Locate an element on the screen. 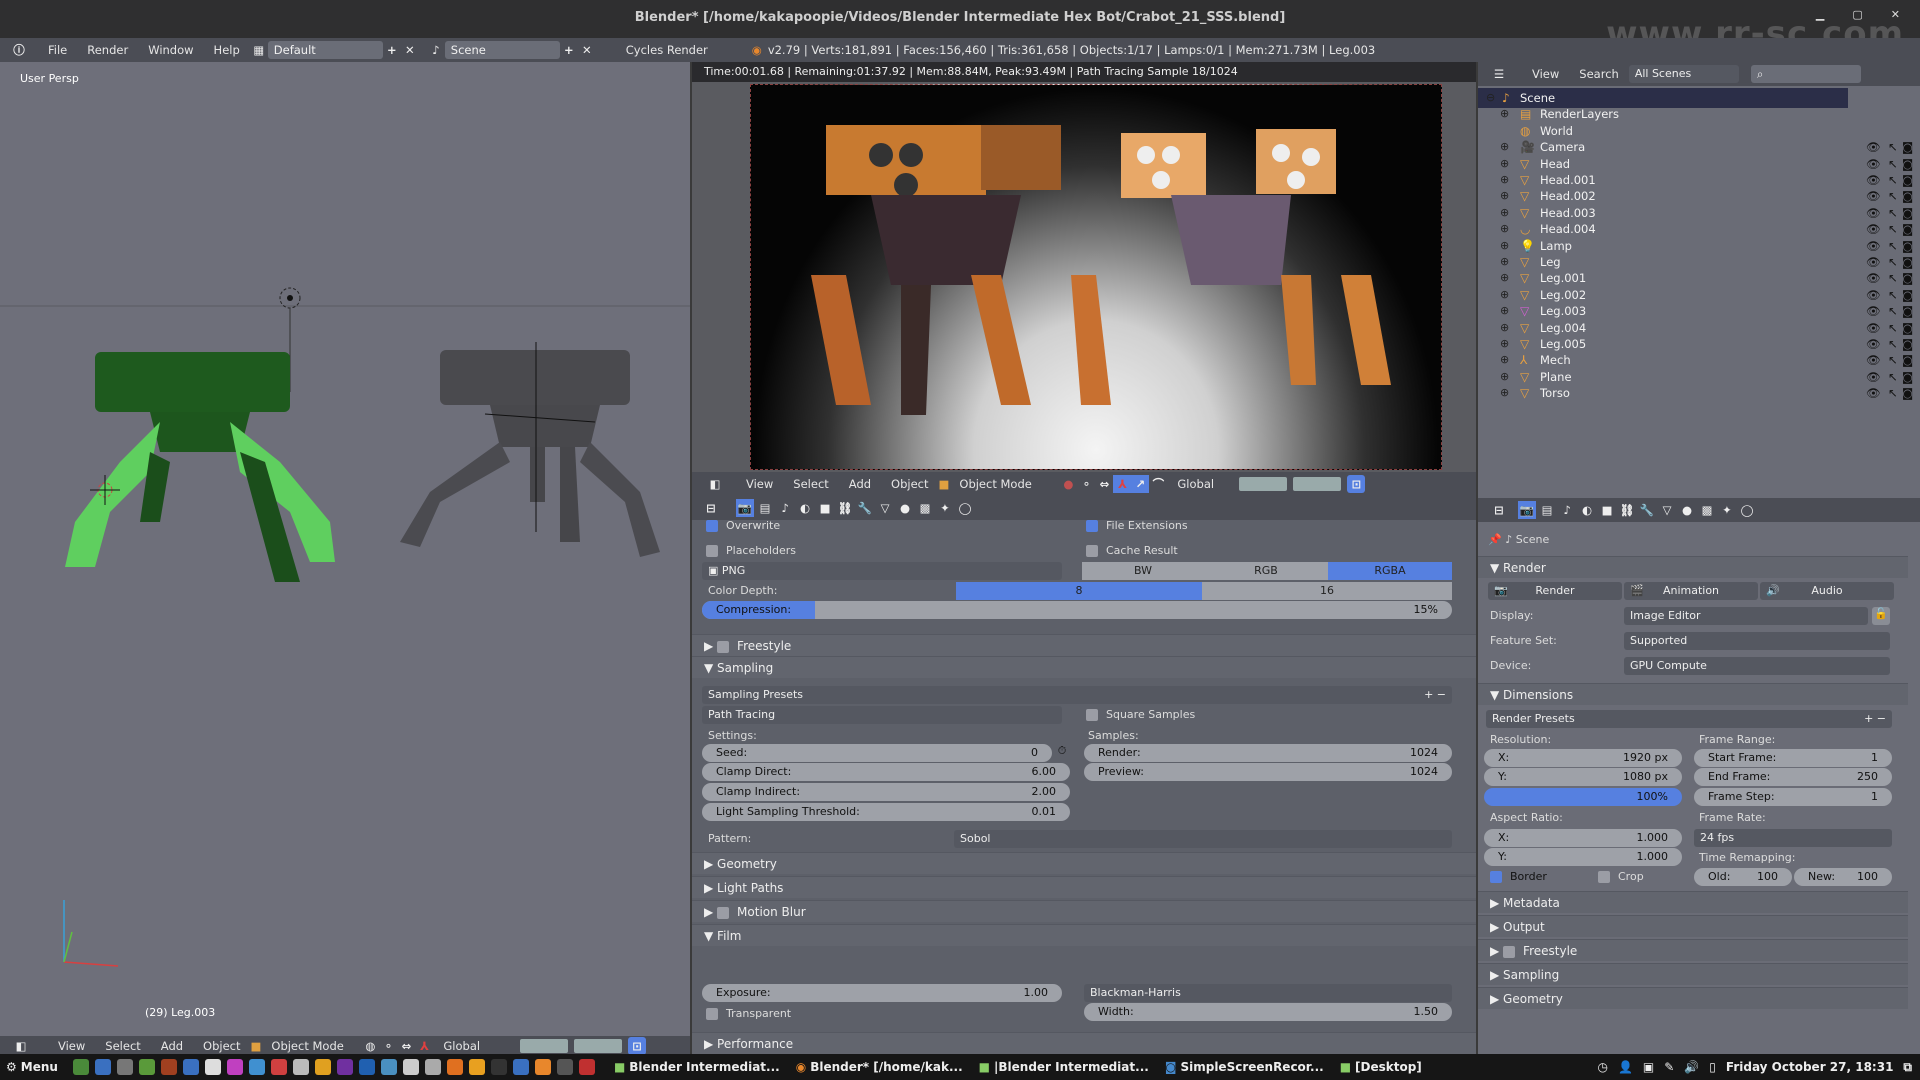 This screenshot has width=1920, height=1080. crop-checkbox: Crop is located at coordinates (1621, 877).